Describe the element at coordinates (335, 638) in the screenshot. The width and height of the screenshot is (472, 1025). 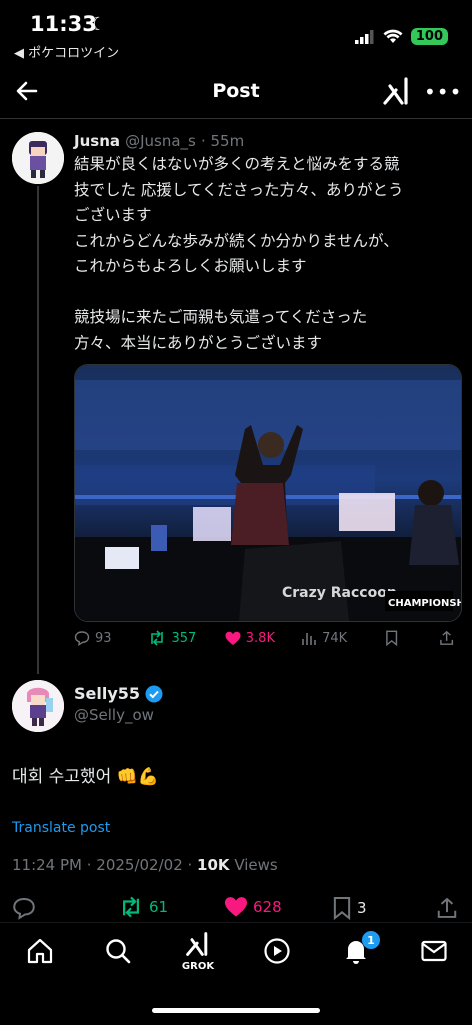
I see `views-count: 74K` at that location.